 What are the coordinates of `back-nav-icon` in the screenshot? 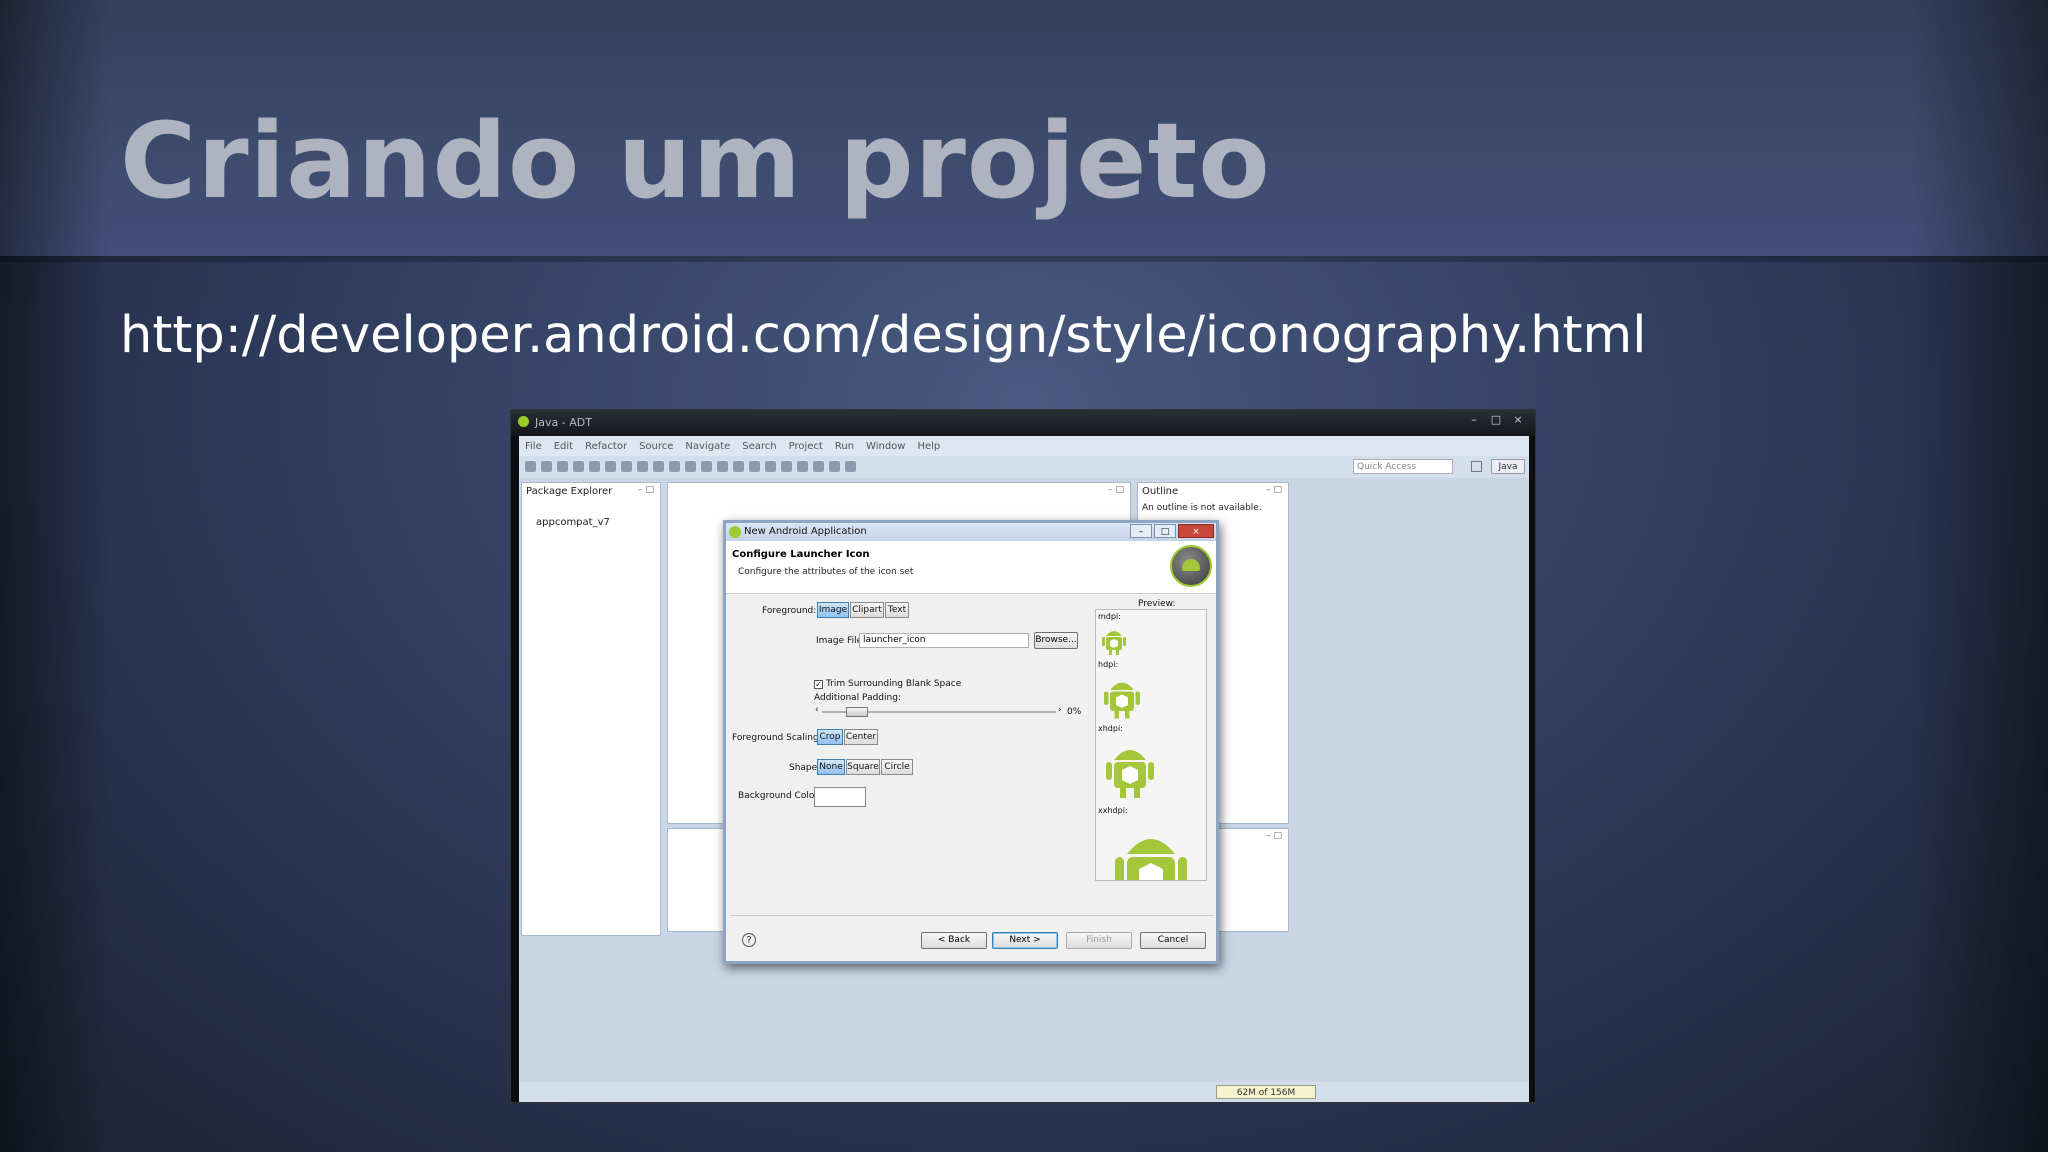 It's located at (818, 466).